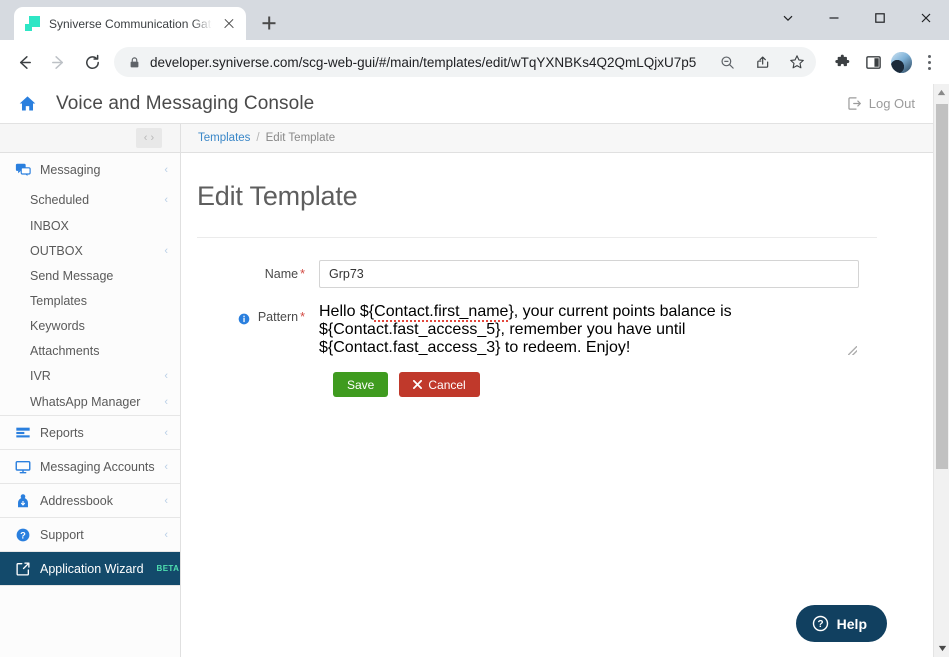 Image resolution: width=949 pixels, height=657 pixels. I want to click on sidebar-item-reports: Reports ‹, so click(90, 432).